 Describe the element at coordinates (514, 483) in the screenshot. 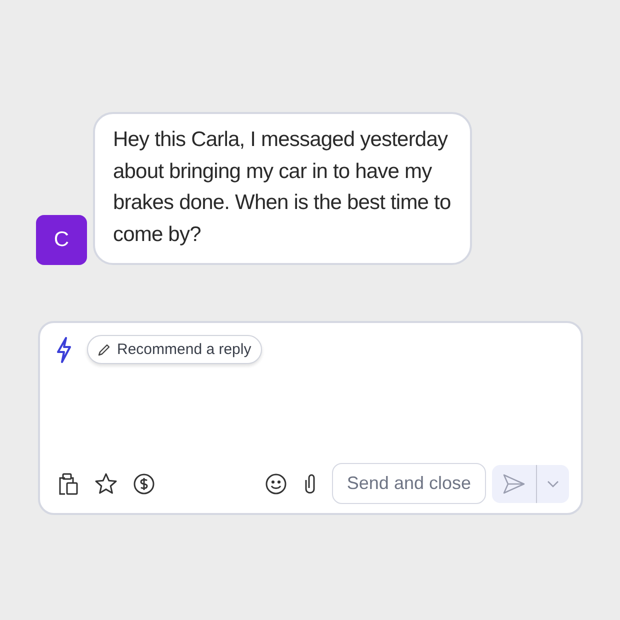

I see `send-icon` at that location.